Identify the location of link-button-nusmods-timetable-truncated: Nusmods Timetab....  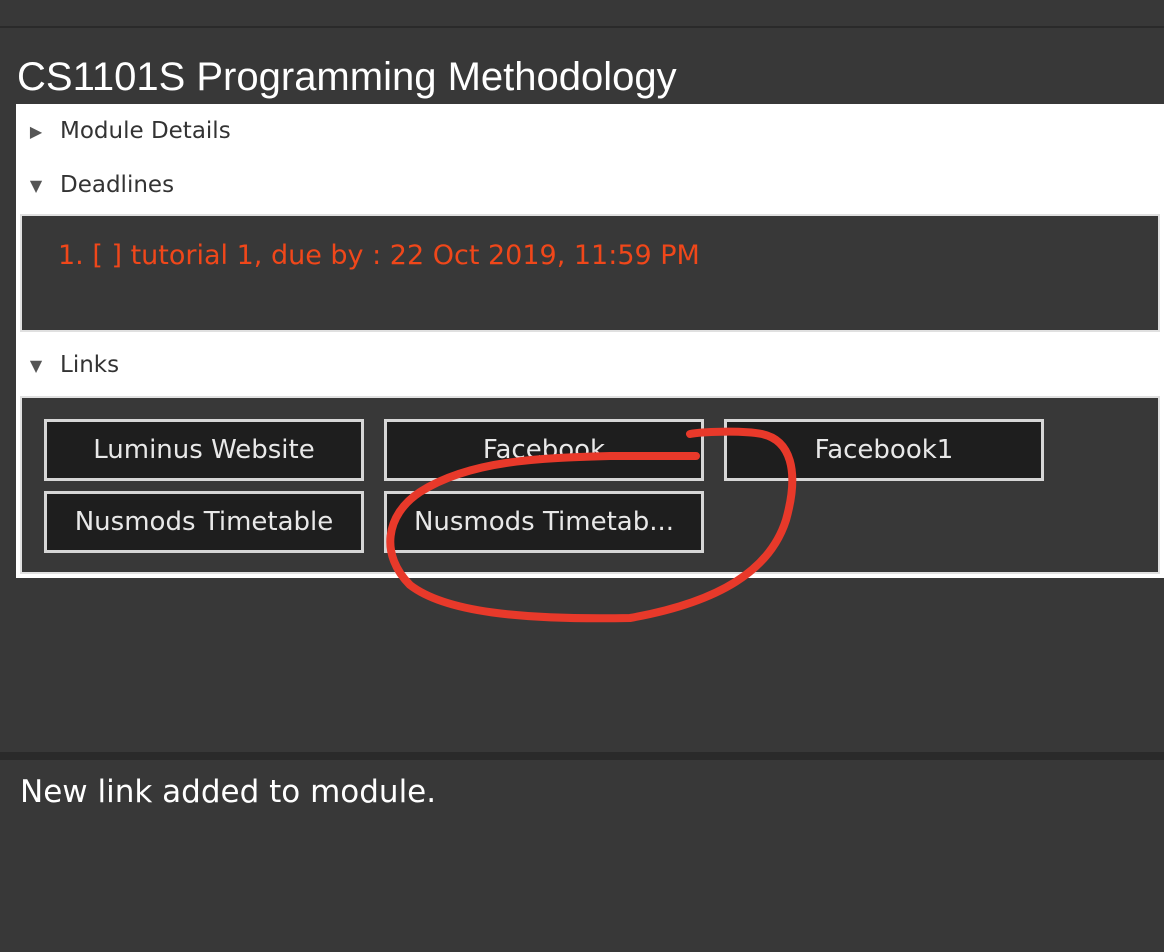
(544, 522).